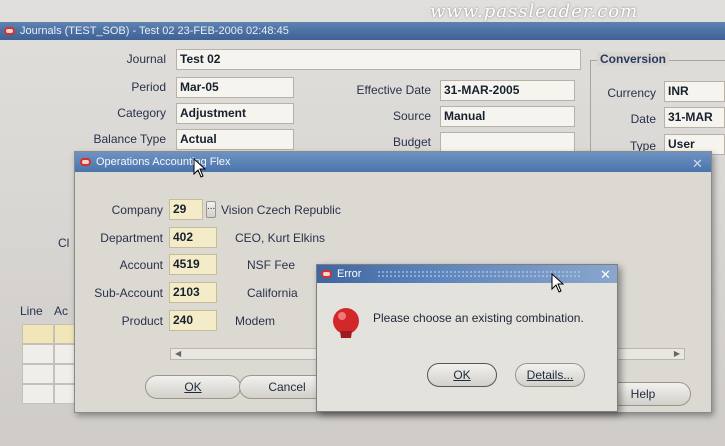 The image size is (725, 446). What do you see at coordinates (130, 139) in the screenshot?
I see `balance-type-label: Balance Type` at bounding box center [130, 139].